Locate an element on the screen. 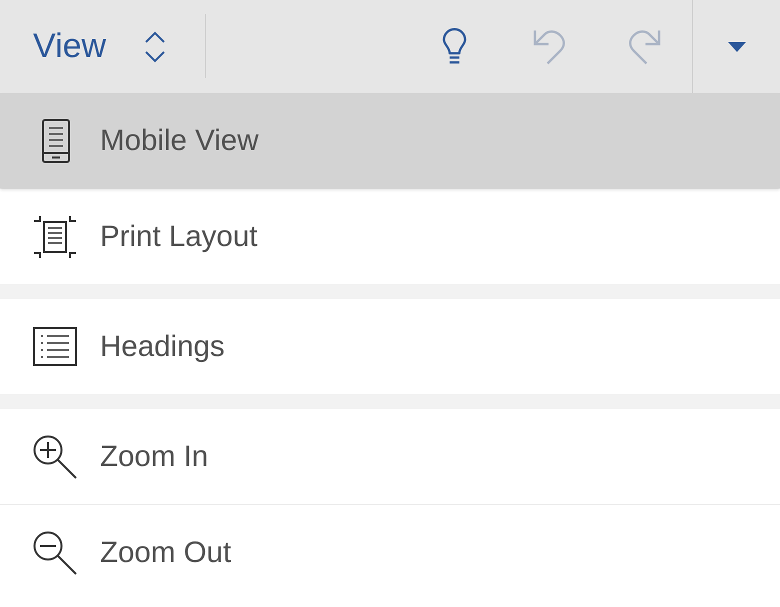 This screenshot has height=607, width=780. zoom-out-icon is located at coordinates (55, 552).